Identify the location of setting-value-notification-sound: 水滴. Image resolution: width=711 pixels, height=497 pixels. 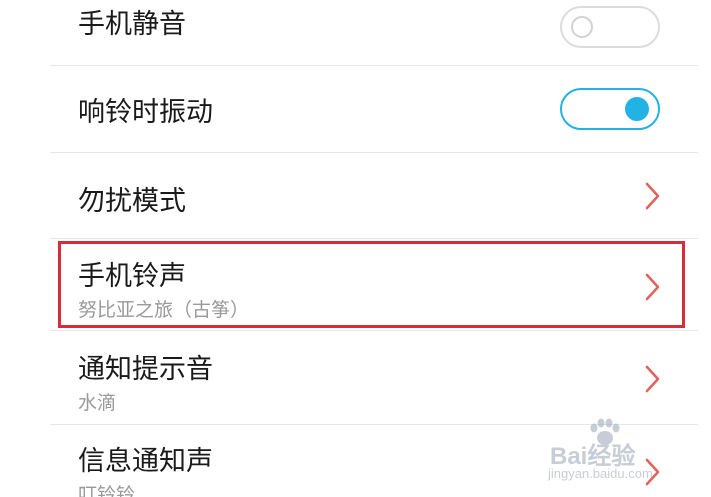
(97, 403).